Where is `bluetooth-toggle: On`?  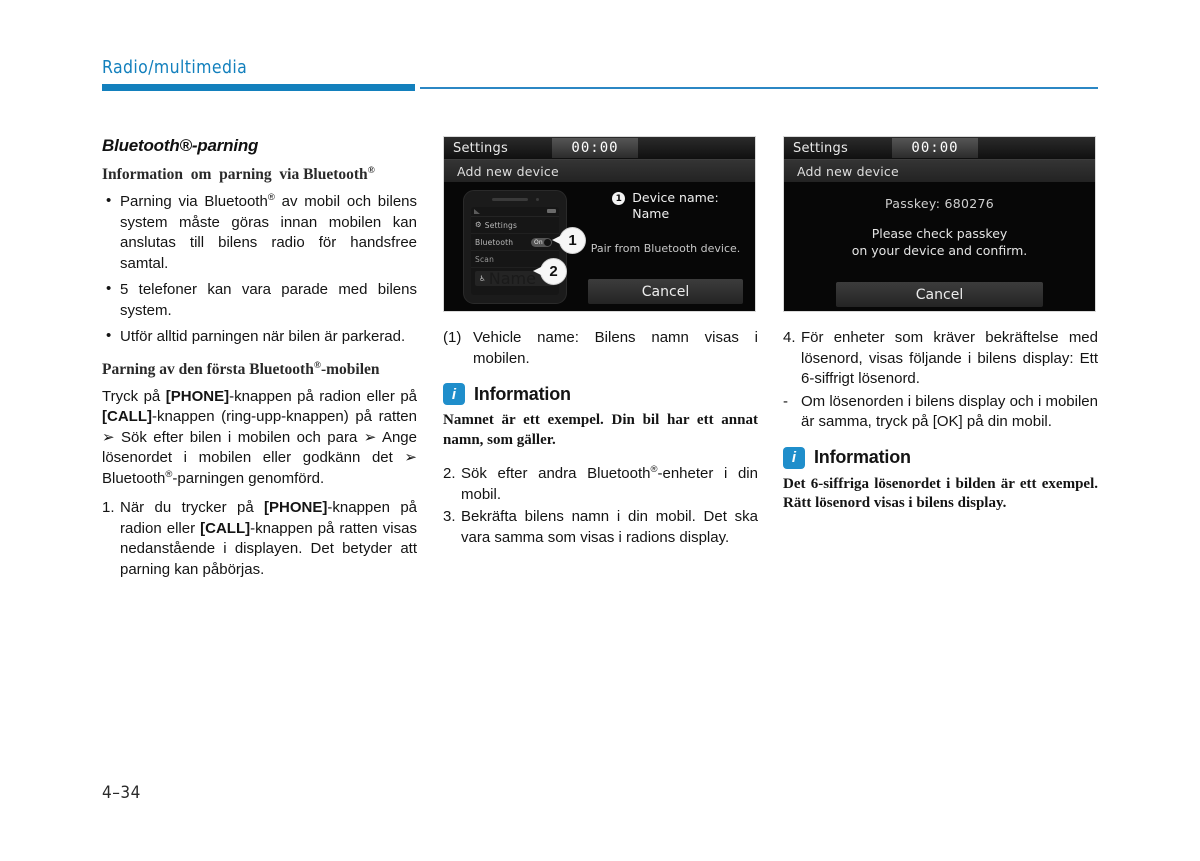 bluetooth-toggle: On is located at coordinates (541, 242).